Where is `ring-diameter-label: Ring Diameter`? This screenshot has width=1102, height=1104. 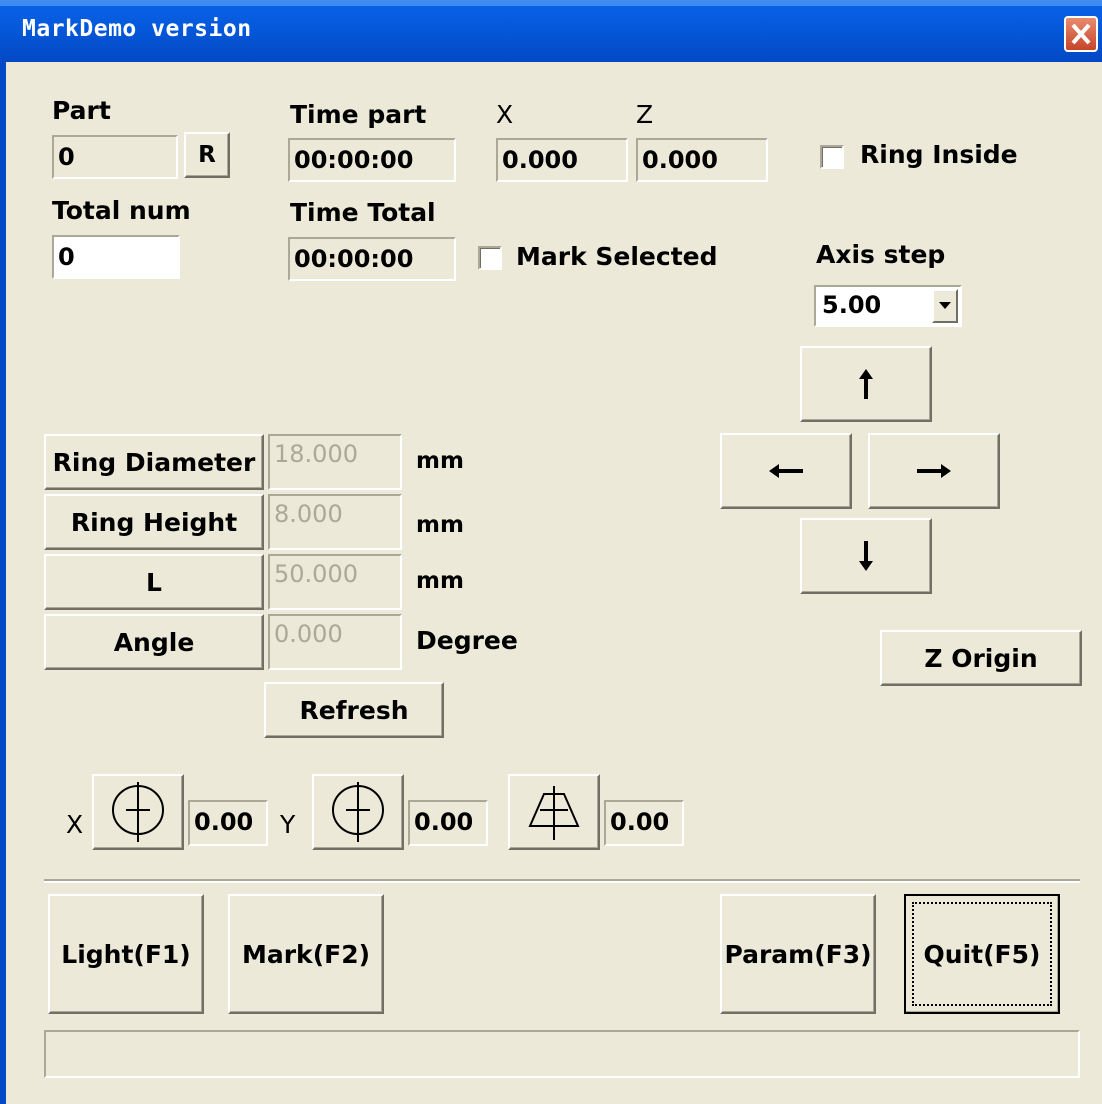
ring-diameter-label: Ring Diameter is located at coordinates (154, 462).